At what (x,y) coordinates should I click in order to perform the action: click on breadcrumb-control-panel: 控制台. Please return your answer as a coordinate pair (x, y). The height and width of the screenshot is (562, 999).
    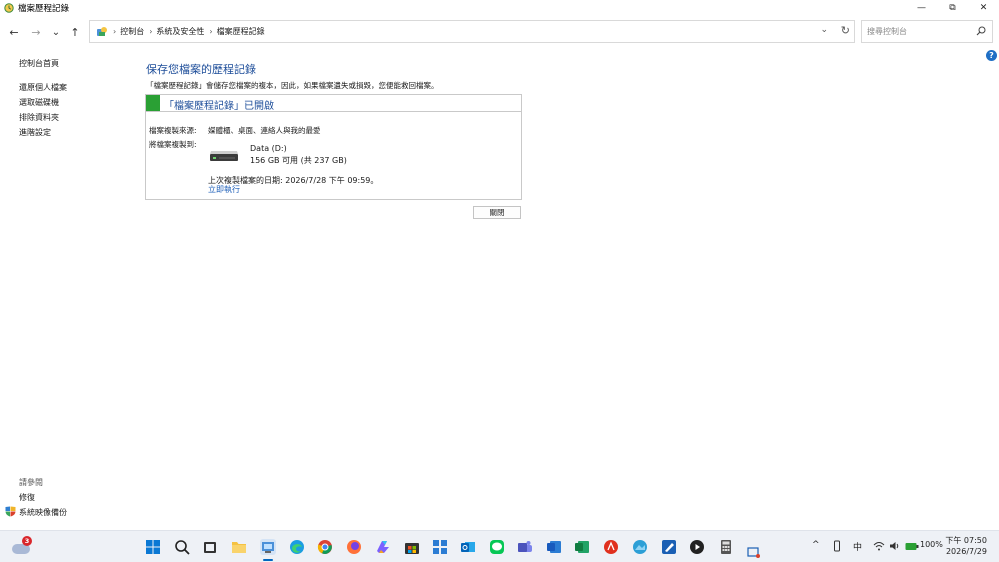
    Looking at the image, I should click on (132, 31).